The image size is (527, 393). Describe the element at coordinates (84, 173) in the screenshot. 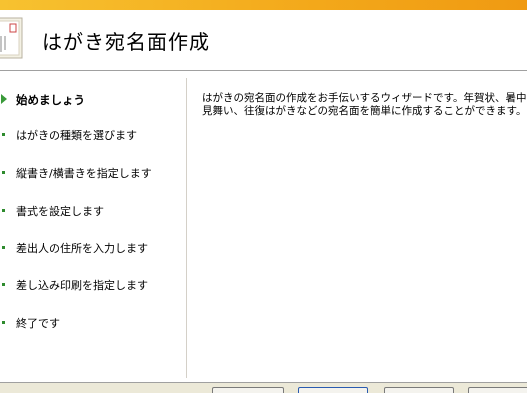

I see `step-label: 縦書き/横書きを指定します` at that location.